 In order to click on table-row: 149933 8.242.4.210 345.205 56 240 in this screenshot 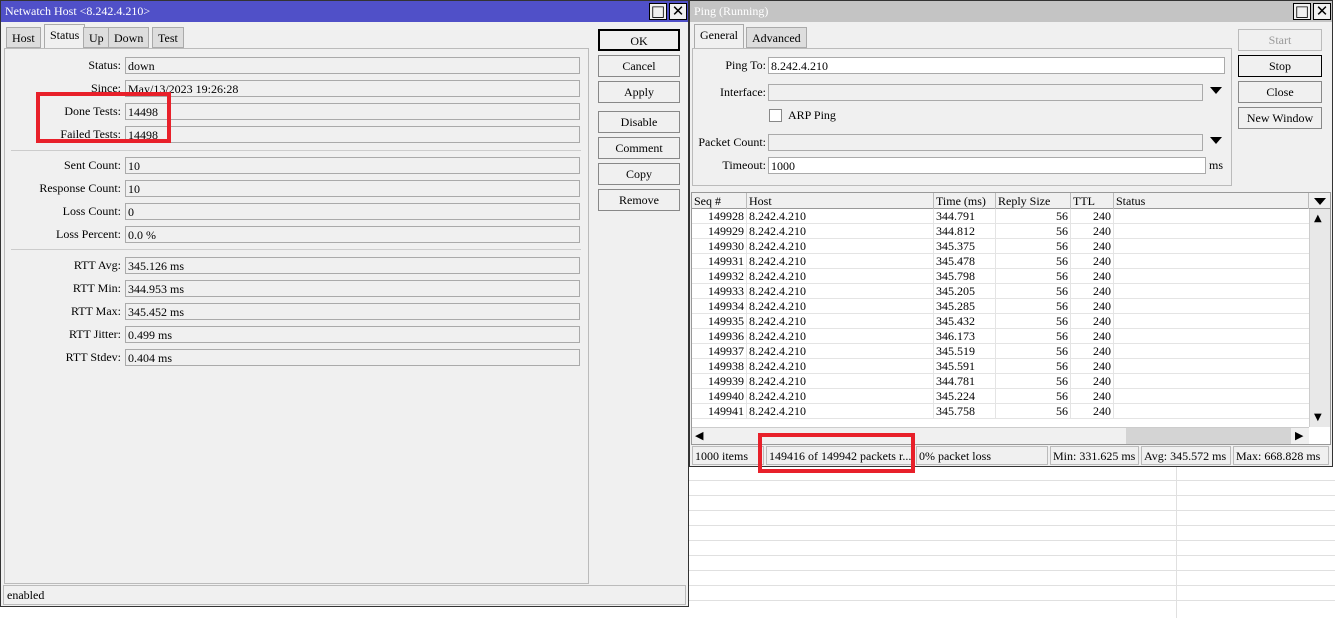, I will do `click(1000, 291)`.